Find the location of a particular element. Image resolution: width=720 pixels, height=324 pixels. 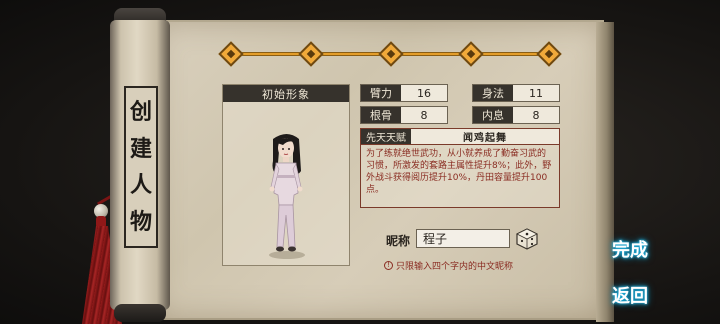

portrait-panel: 初始形象 is located at coordinates (286, 175).